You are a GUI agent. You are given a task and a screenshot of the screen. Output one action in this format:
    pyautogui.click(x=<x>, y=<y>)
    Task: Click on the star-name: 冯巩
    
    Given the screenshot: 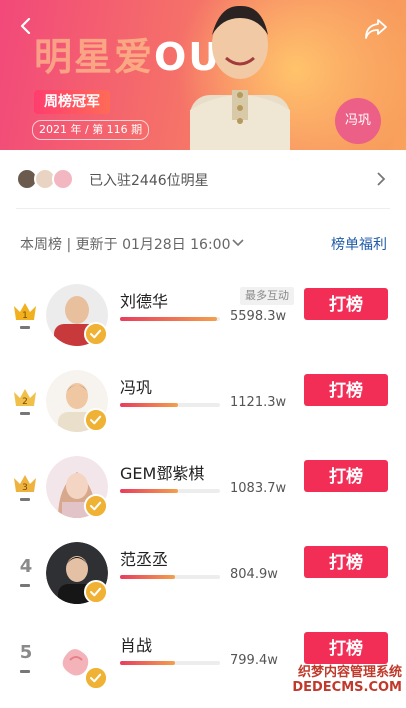 What is the action you would take?
    pyautogui.click(x=136, y=386)
    